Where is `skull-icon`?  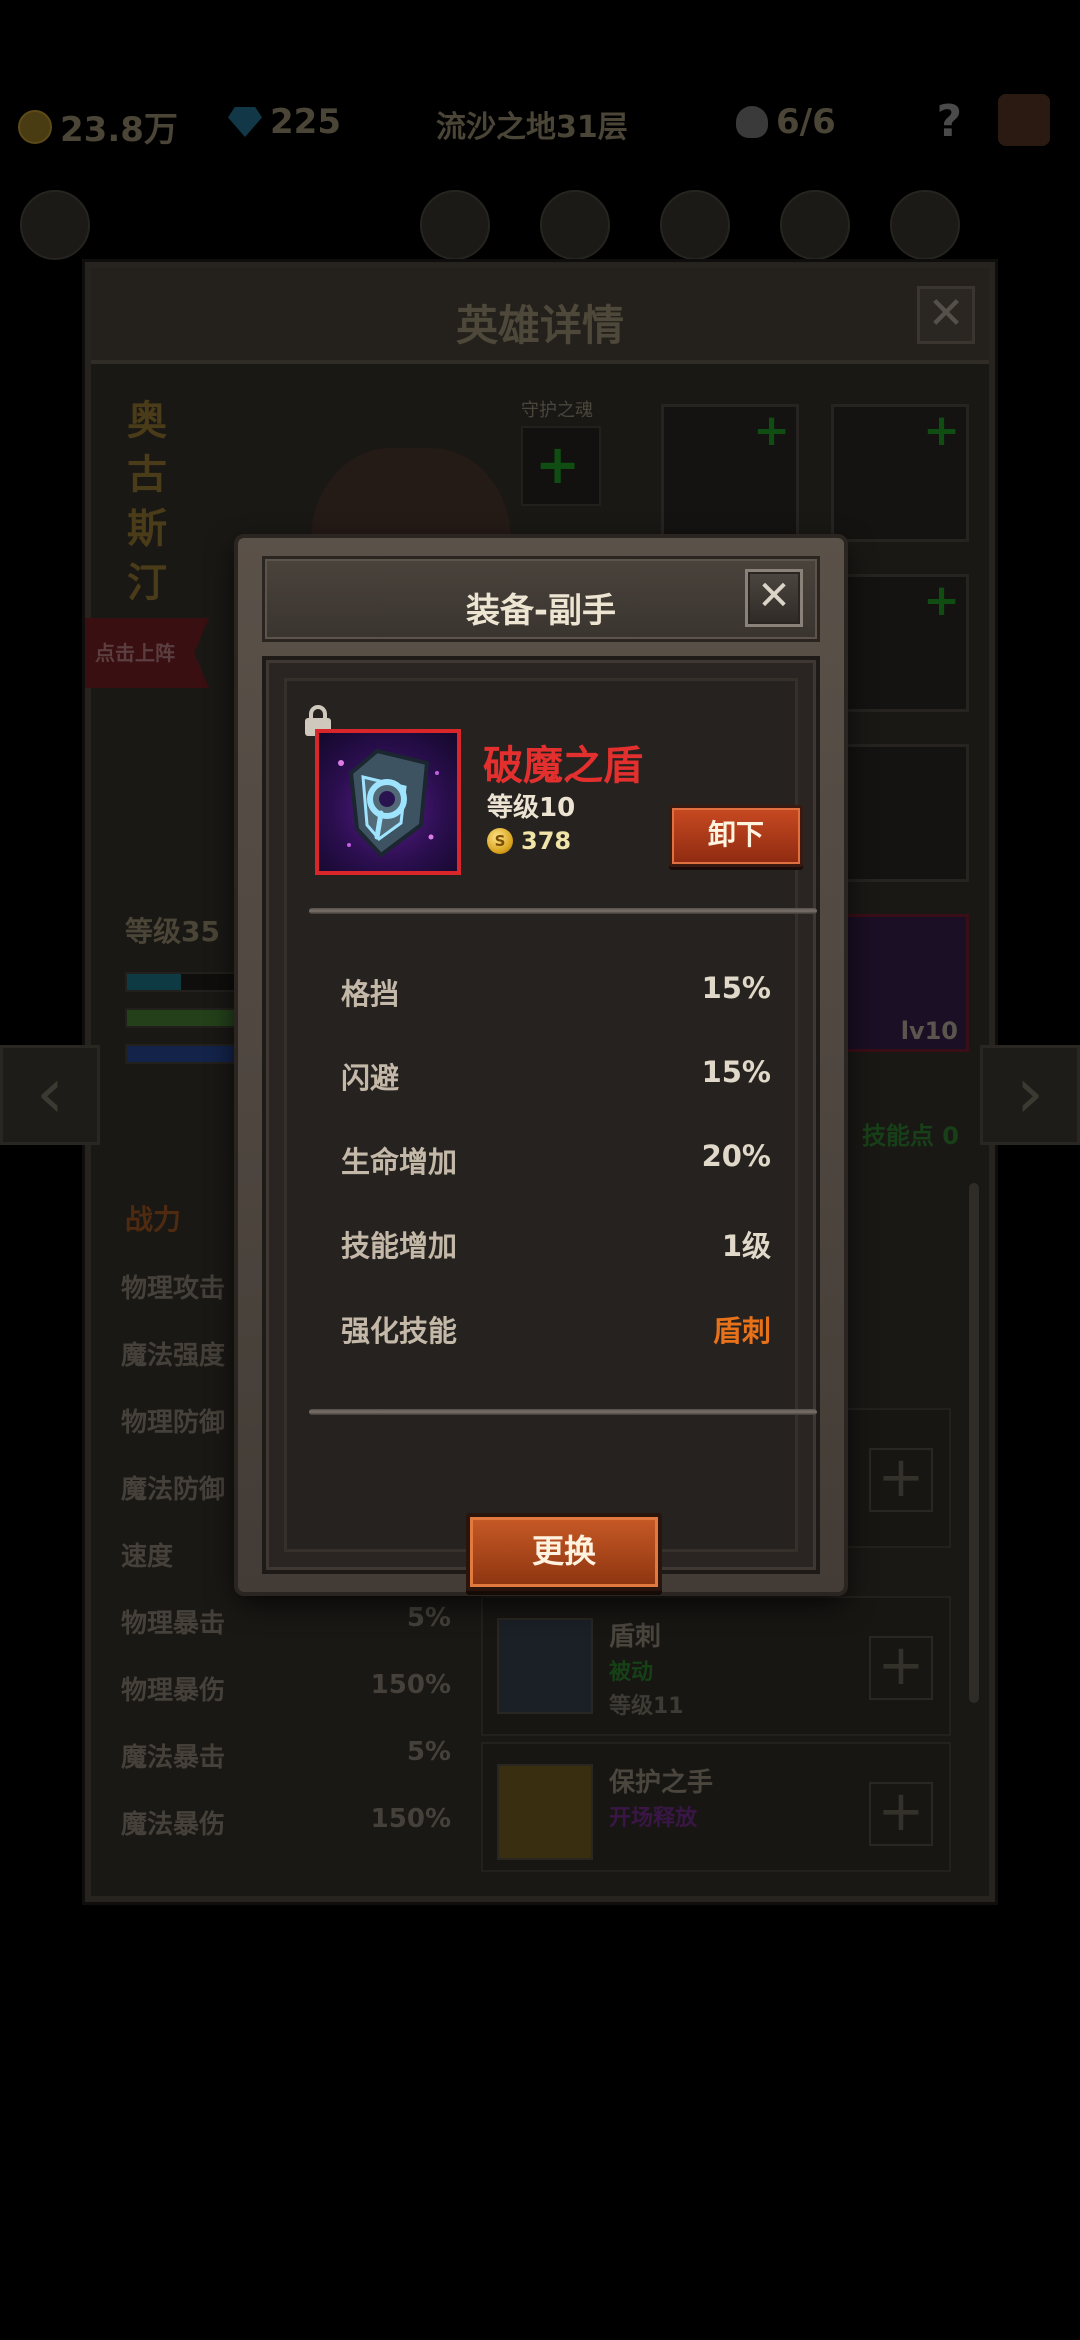
skull-icon is located at coordinates (752, 122).